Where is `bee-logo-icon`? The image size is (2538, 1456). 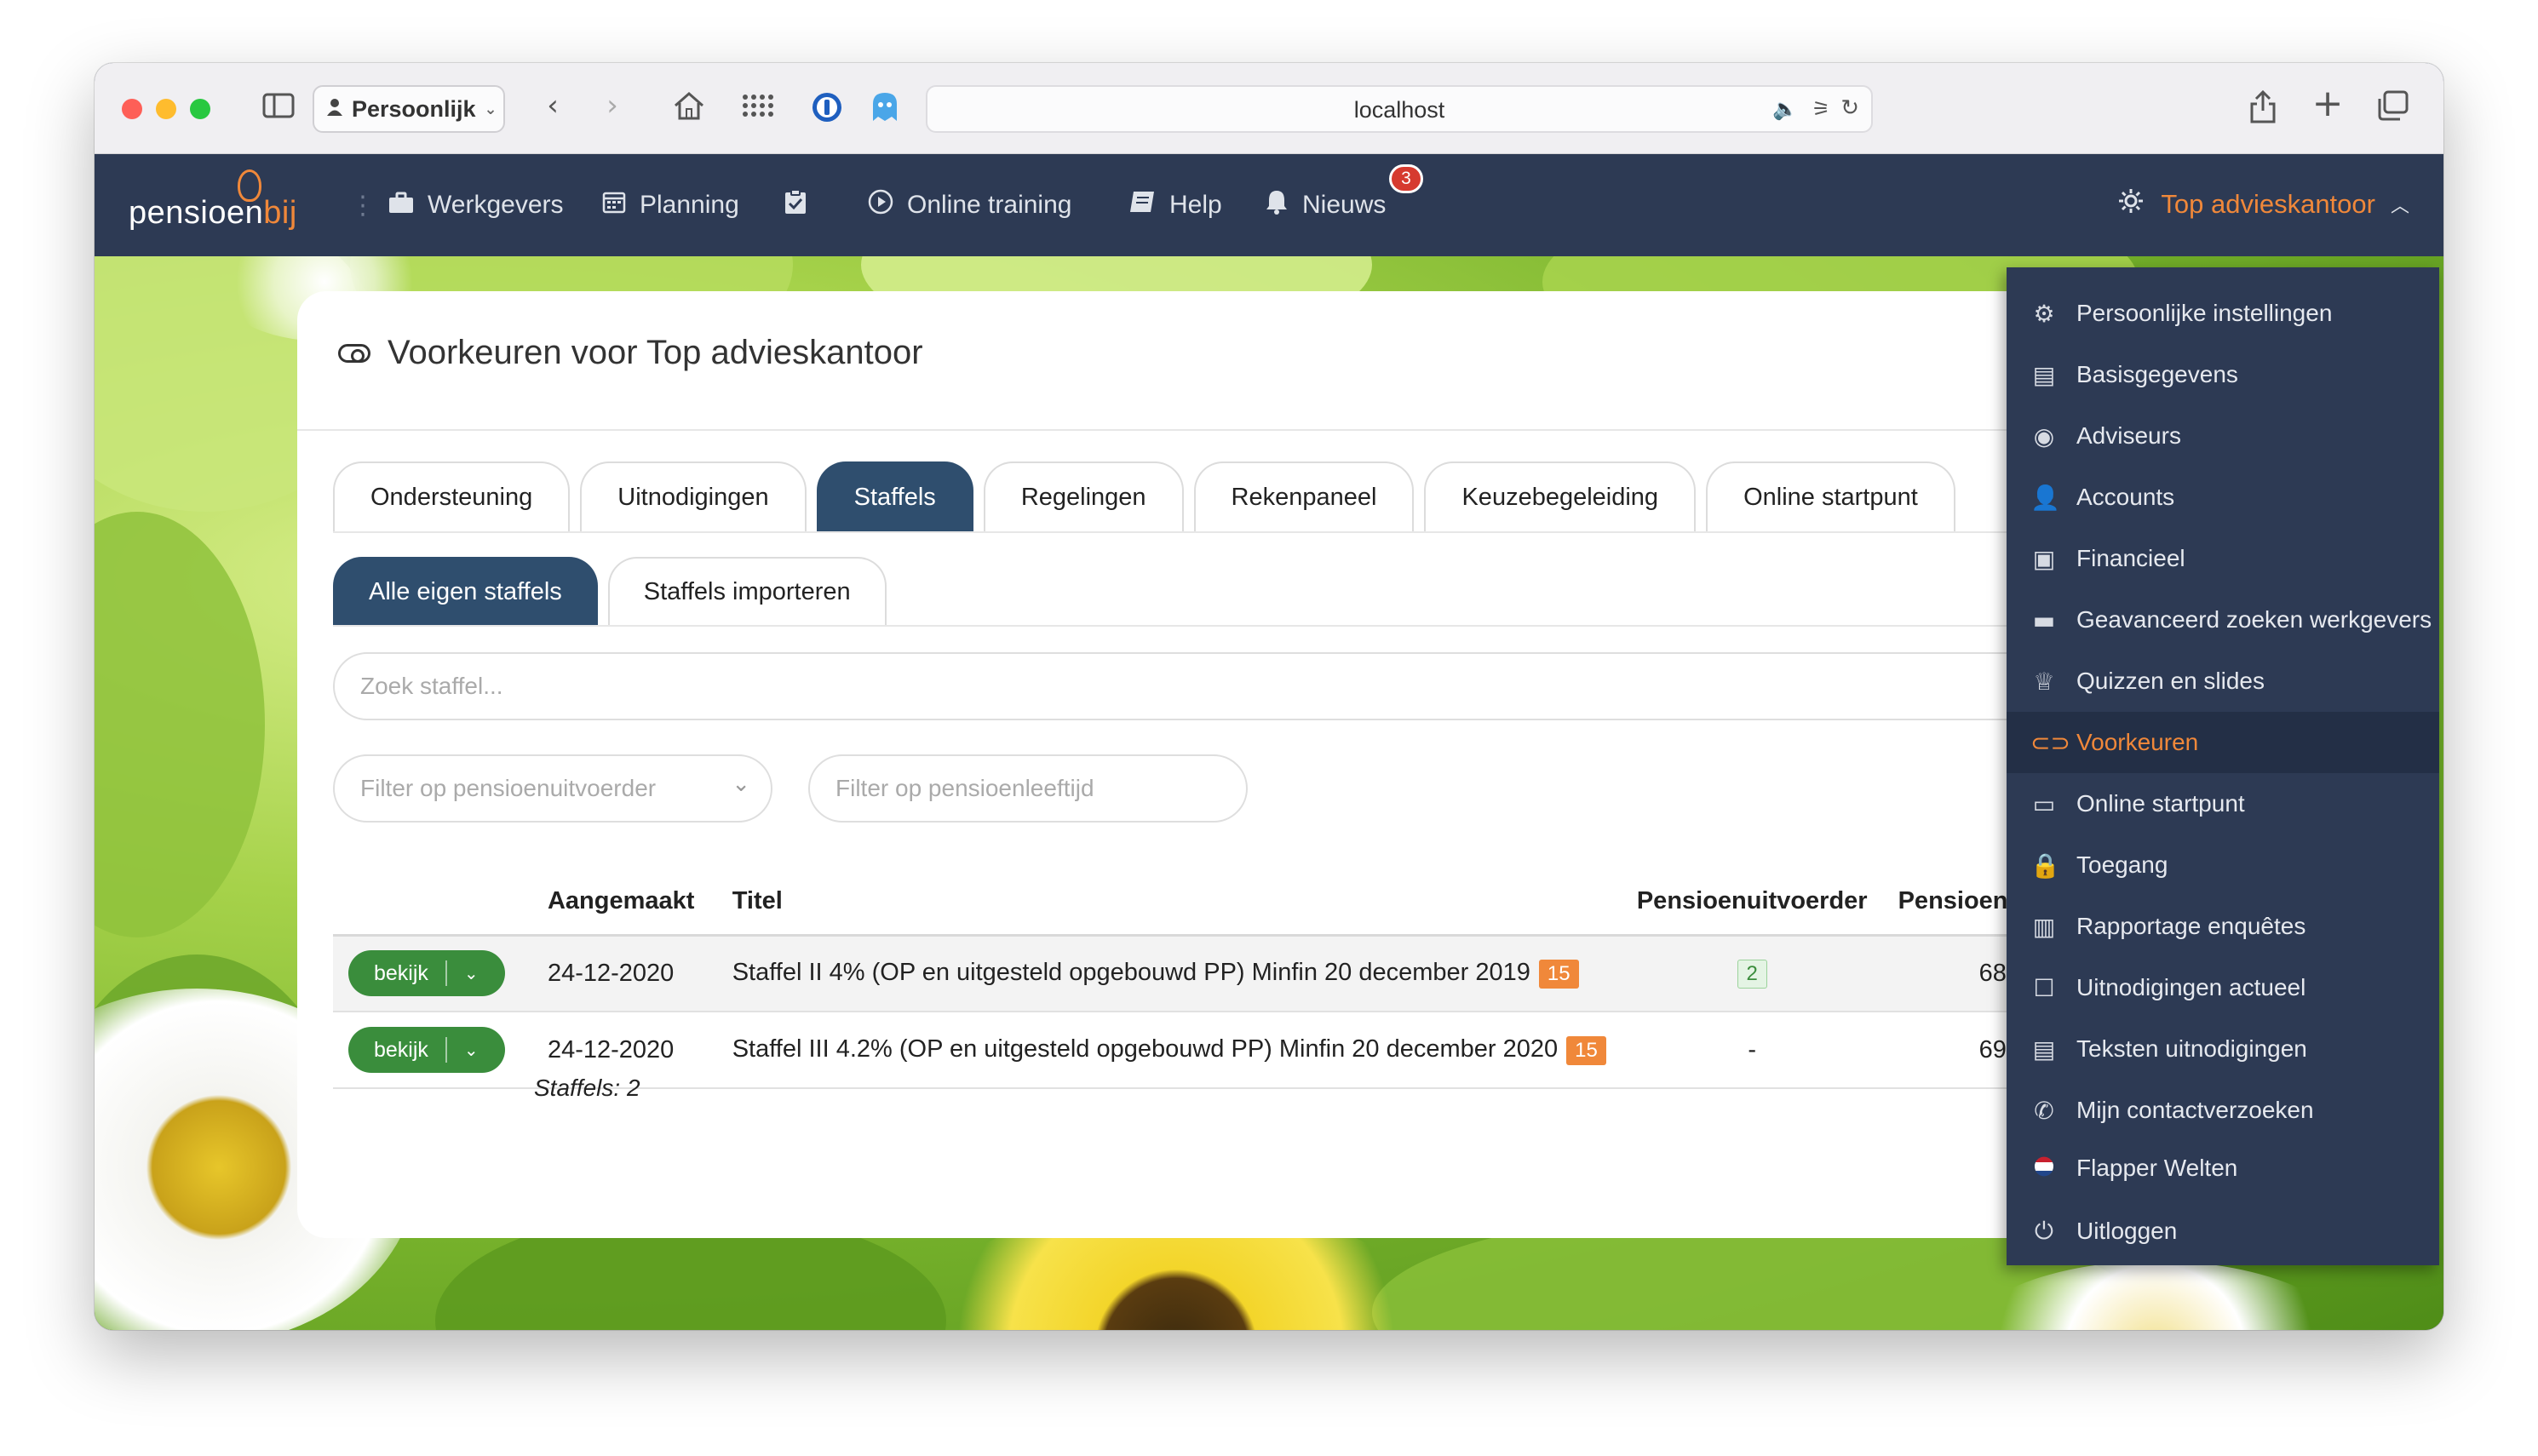 bee-logo-icon is located at coordinates (249, 185).